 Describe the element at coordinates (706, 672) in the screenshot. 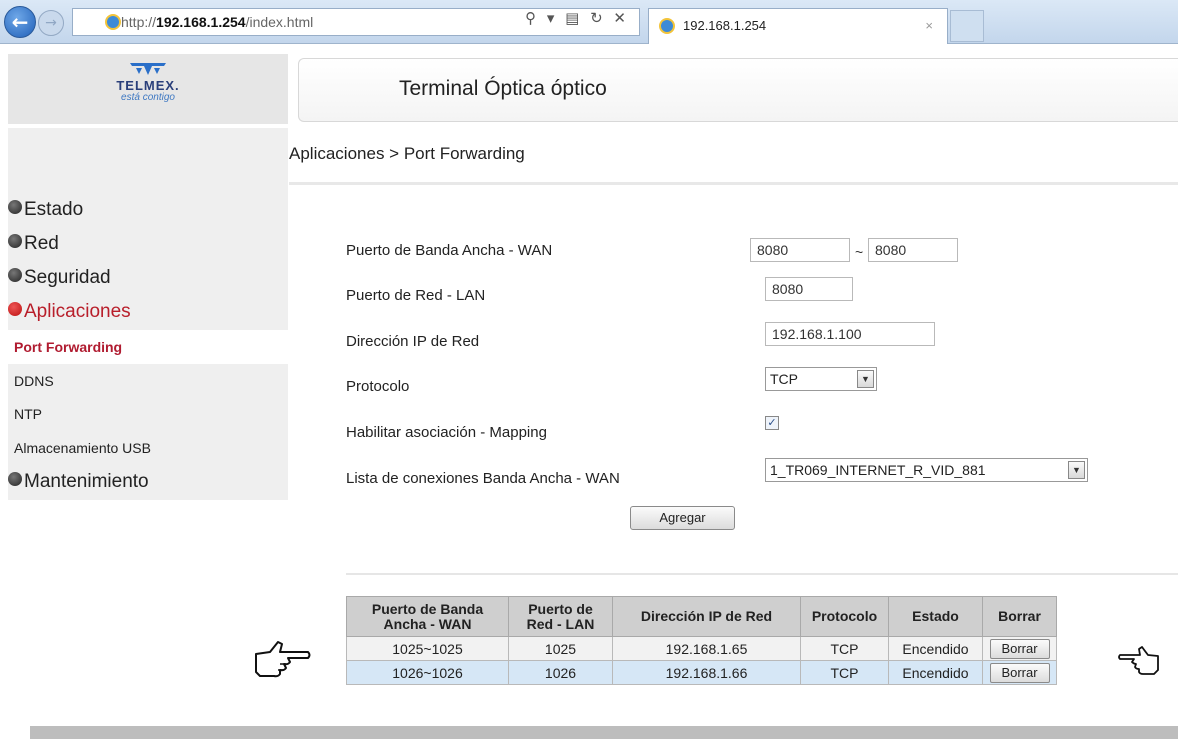

I see `cell-ip-address: 192.168.1.66` at that location.